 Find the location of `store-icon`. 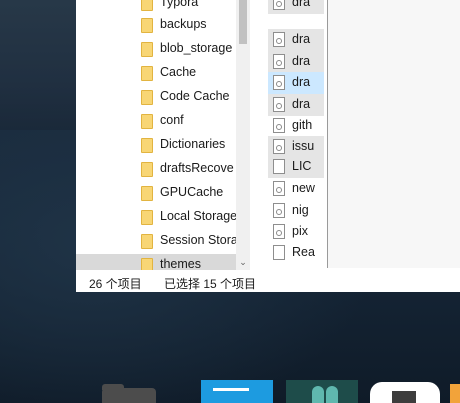

store-icon is located at coordinates (237, 391).